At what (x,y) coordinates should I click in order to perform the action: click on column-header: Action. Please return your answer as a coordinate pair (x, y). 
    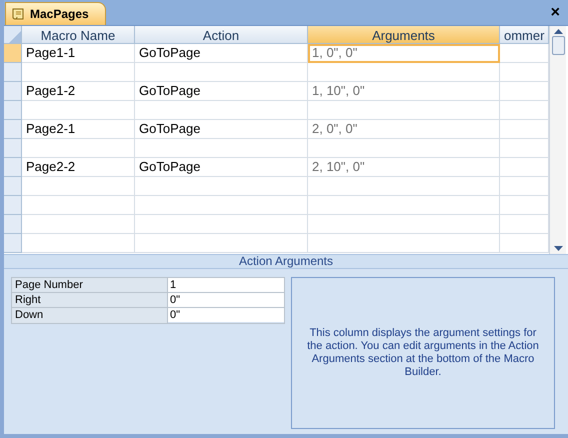
    Looking at the image, I should click on (221, 35).